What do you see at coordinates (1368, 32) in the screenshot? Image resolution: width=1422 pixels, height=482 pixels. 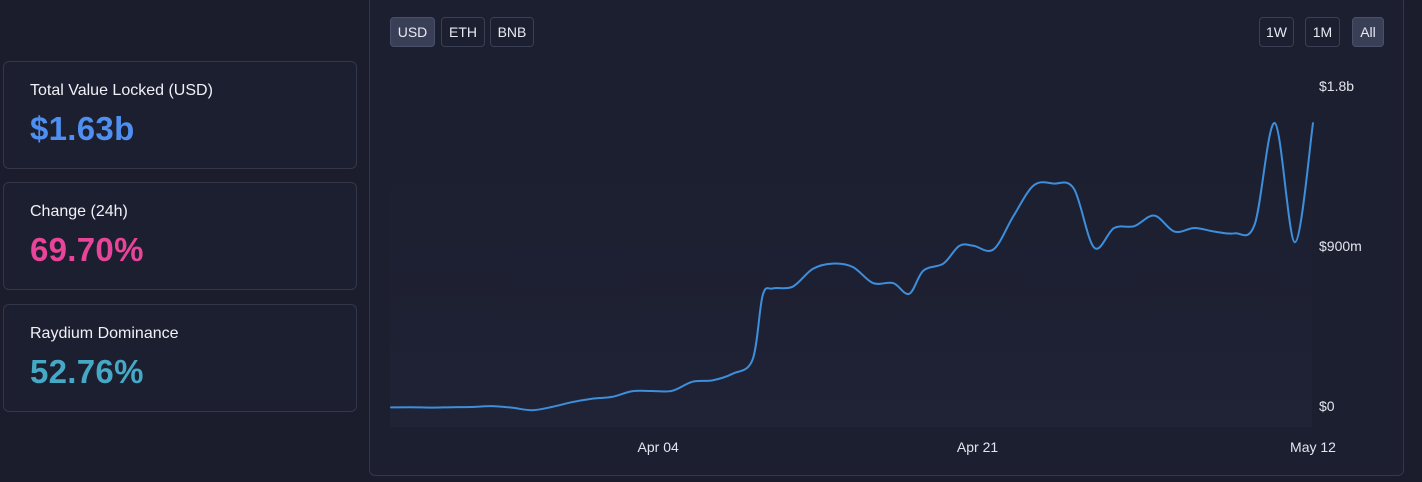 I see `range-all-button: All` at bounding box center [1368, 32].